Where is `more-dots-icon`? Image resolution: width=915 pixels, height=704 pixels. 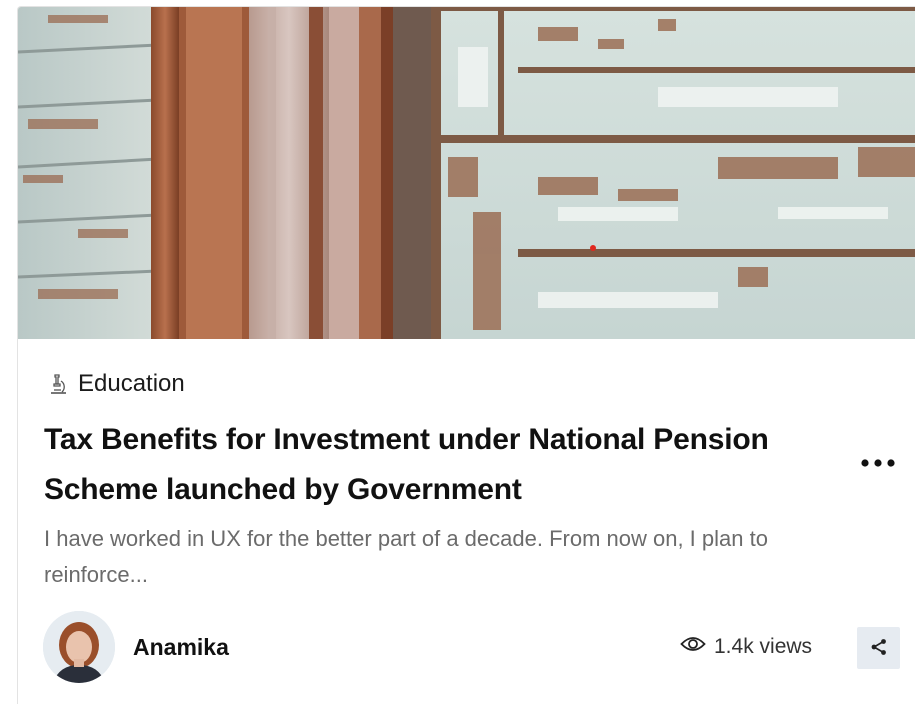 more-dots-icon is located at coordinates (878, 464).